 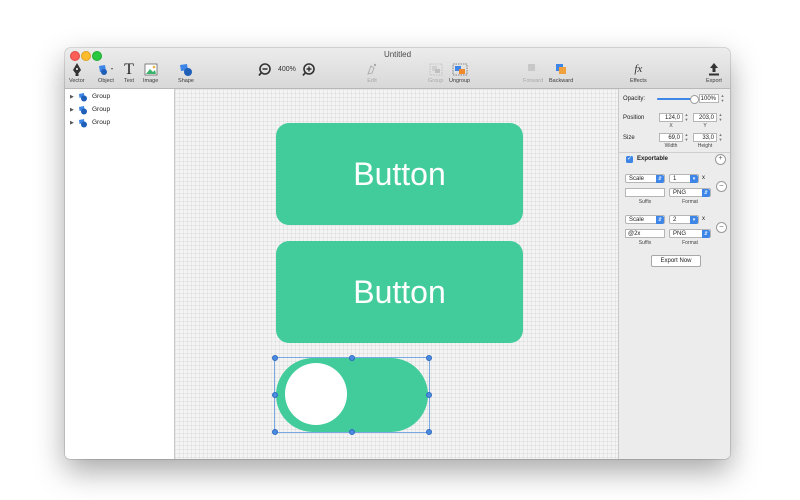 I want to click on bring-forward-icon, so click(x=533, y=69).